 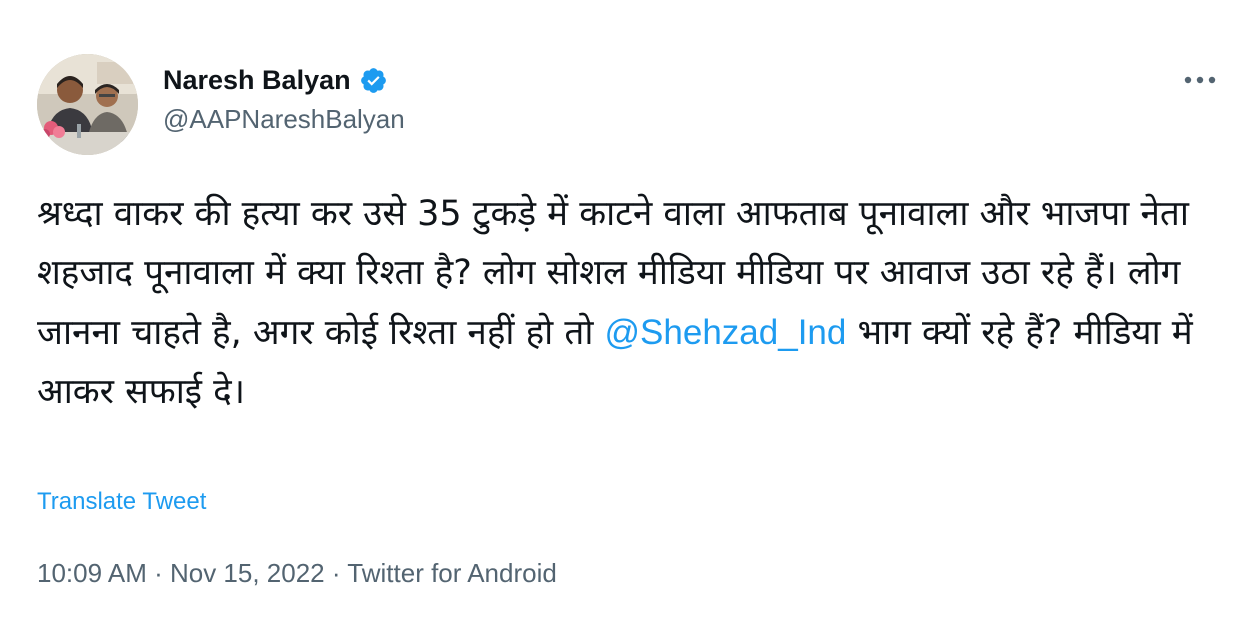 What do you see at coordinates (247, 573) in the screenshot?
I see `tweet-date: Nov 15, 2022` at bounding box center [247, 573].